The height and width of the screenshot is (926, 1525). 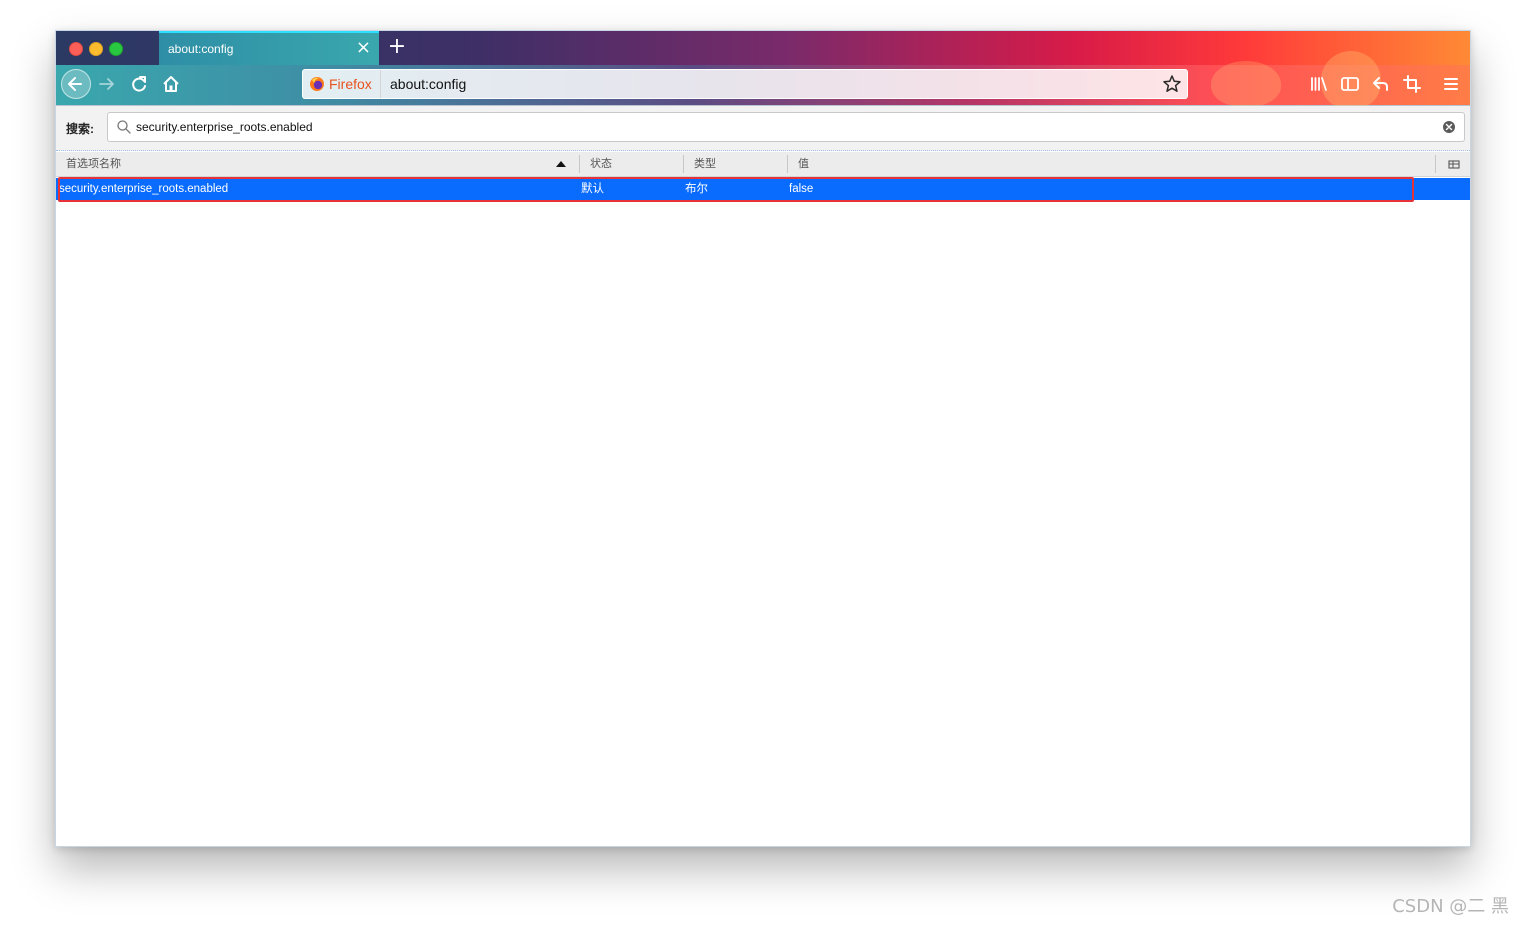 I want to click on nav-toolbar: Firefox about:config, so click(x=763, y=80).